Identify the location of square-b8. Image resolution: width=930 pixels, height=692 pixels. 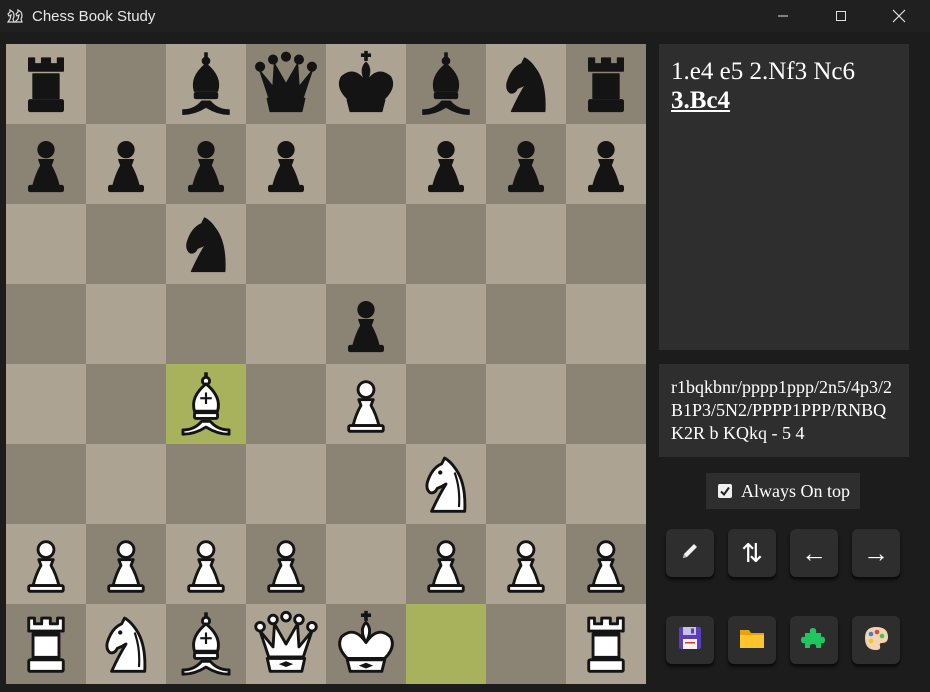
(126, 84).